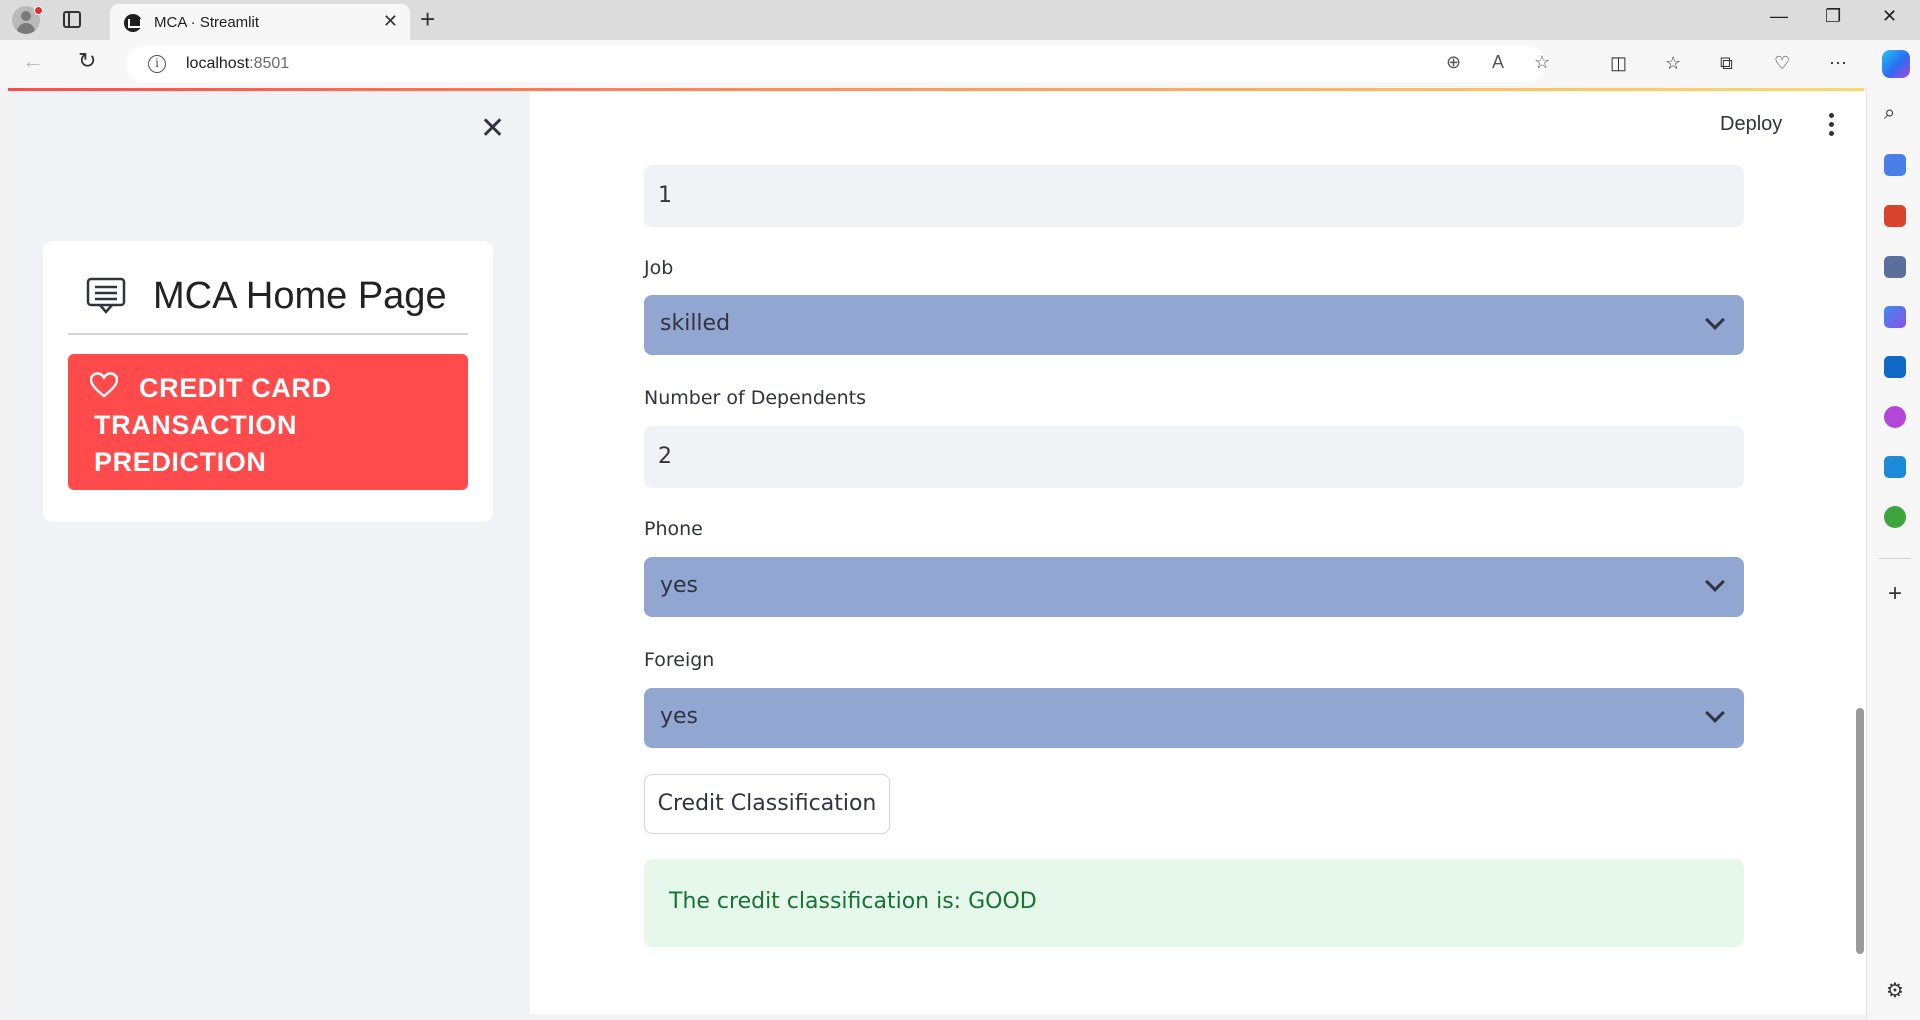 The height and width of the screenshot is (1020, 1920). What do you see at coordinates (1542, 62) in the screenshot?
I see `favorite-star-icon: ☆` at bounding box center [1542, 62].